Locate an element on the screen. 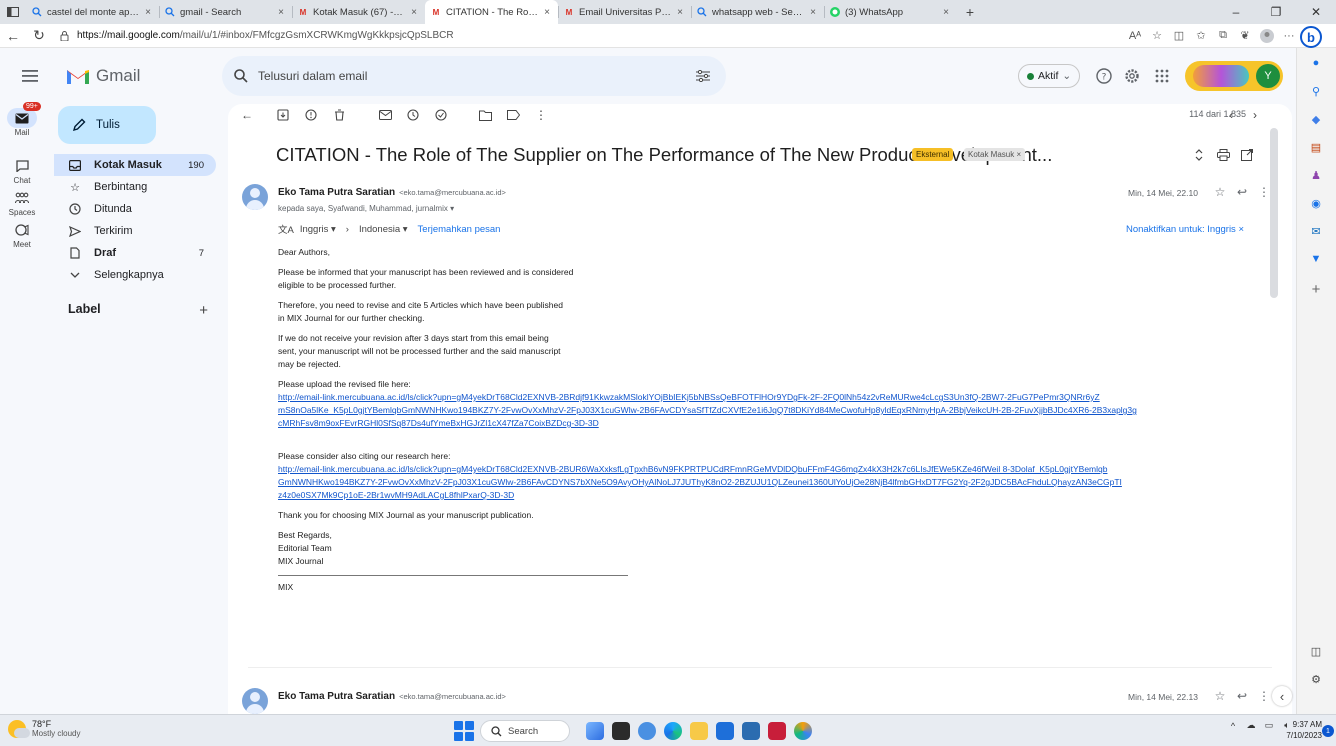 The height and width of the screenshot is (746, 1336). new-tab-button: + is located at coordinates (970, 12).